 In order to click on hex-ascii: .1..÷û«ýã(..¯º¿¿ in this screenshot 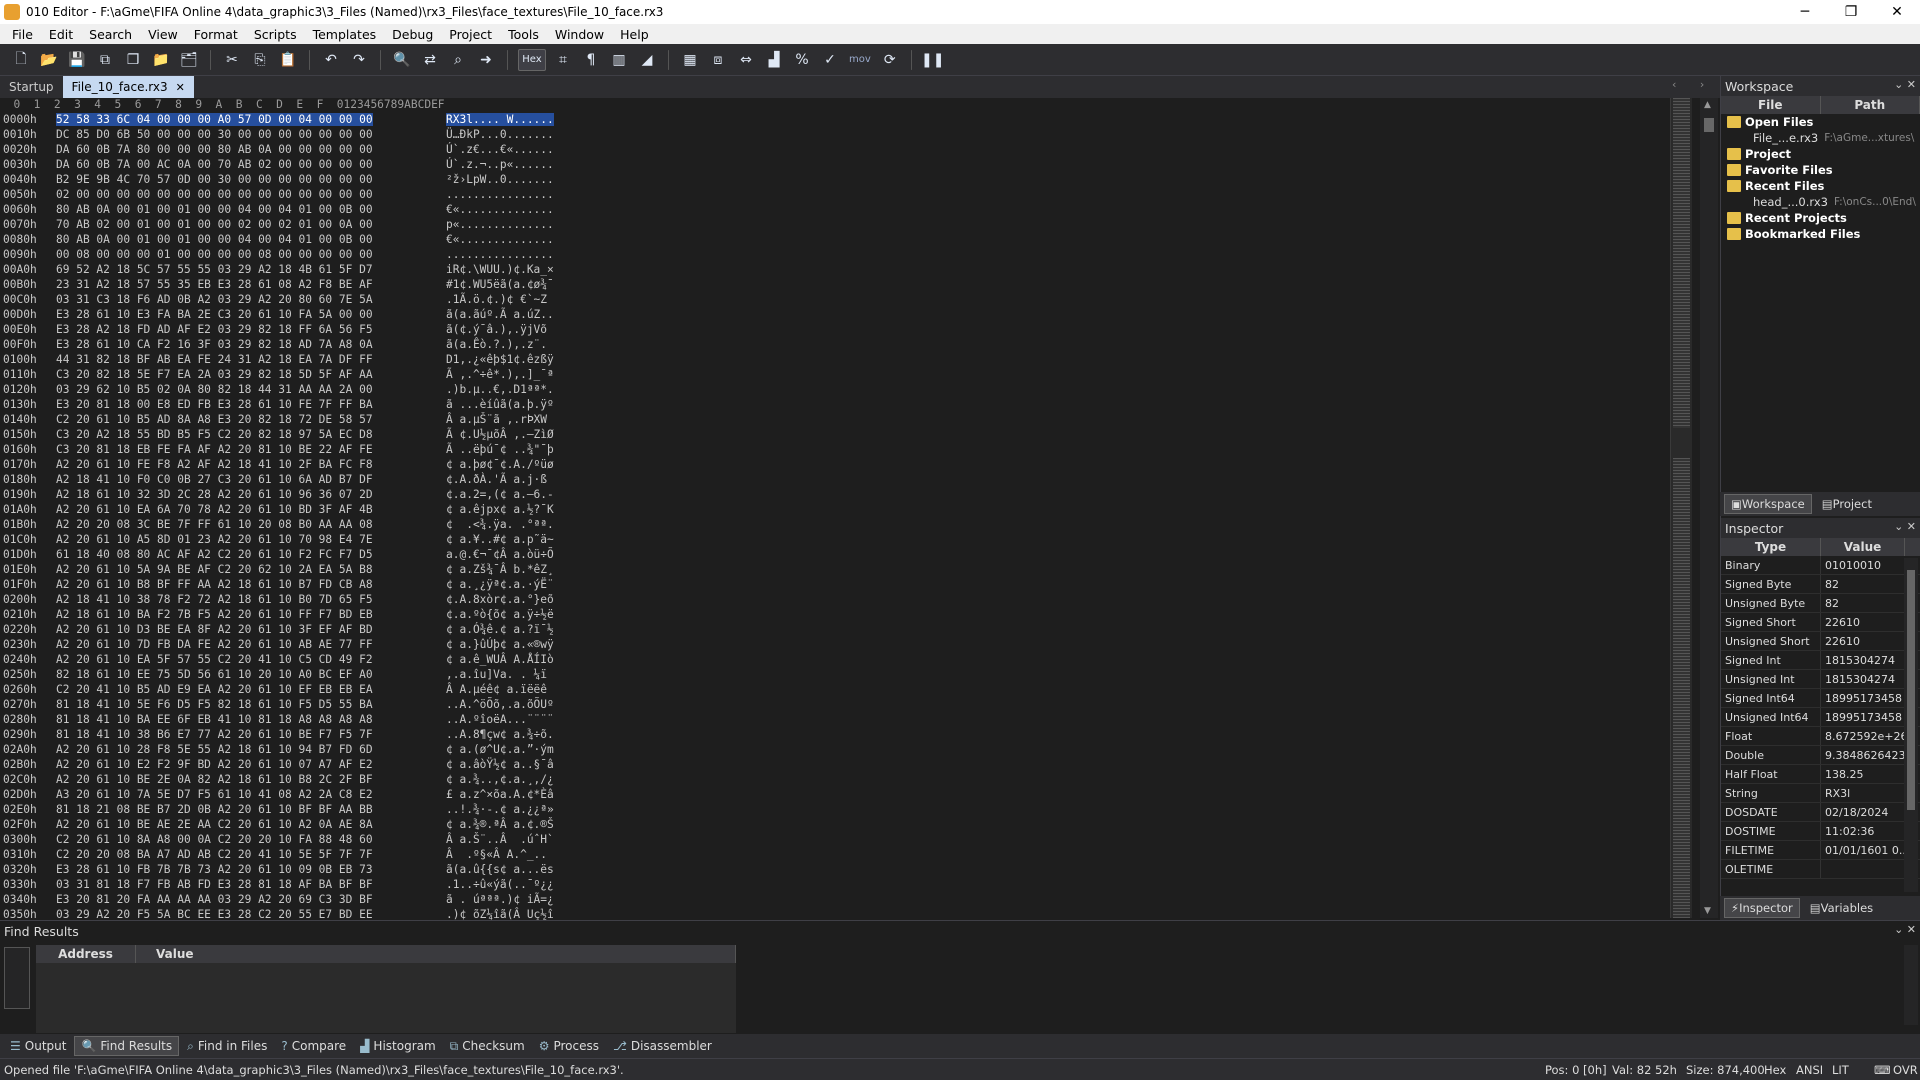, I will do `click(500, 884)`.